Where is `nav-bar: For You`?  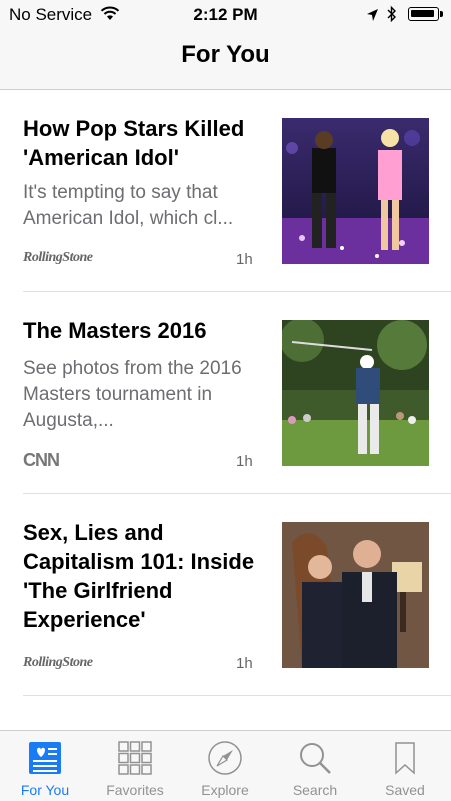 nav-bar: For You is located at coordinates (225, 60).